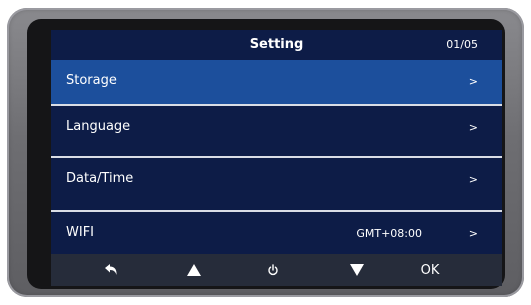 The height and width of the screenshot is (305, 531). I want to click on down-button, so click(357, 270).